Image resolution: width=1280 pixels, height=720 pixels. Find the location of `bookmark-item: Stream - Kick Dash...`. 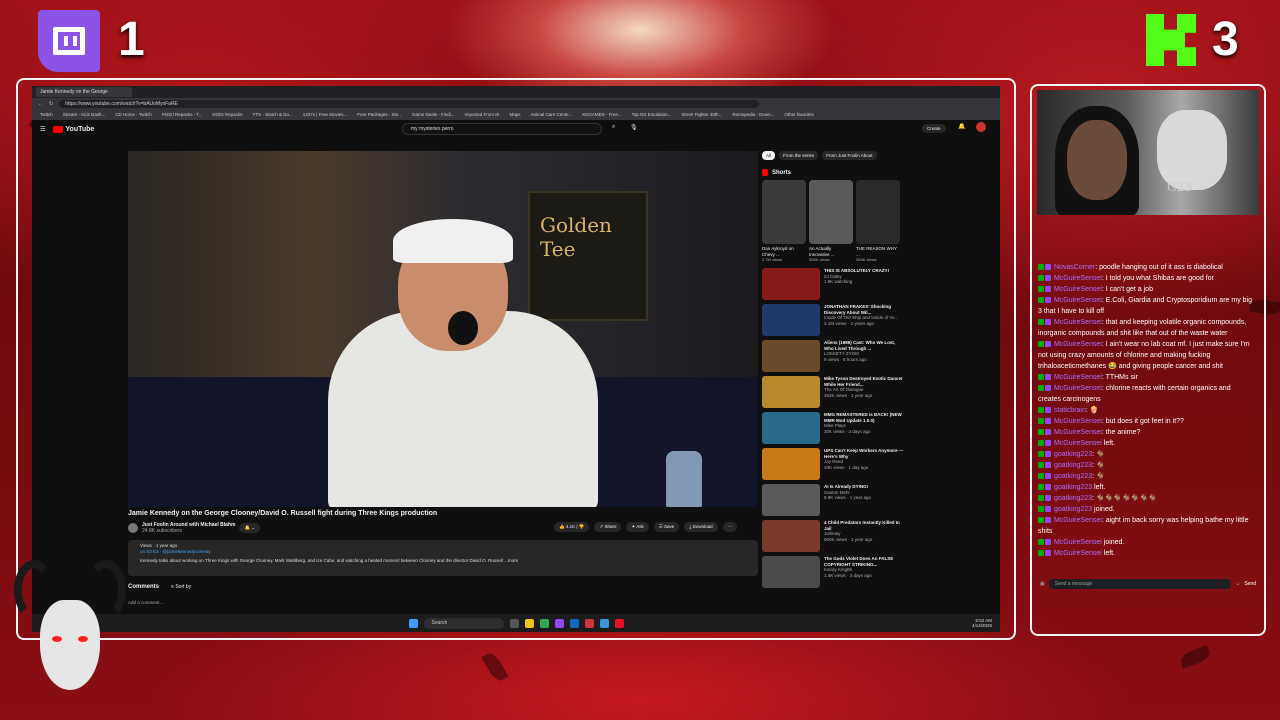

bookmark-item: Stream - Kick Dash... is located at coordinates (84, 114).